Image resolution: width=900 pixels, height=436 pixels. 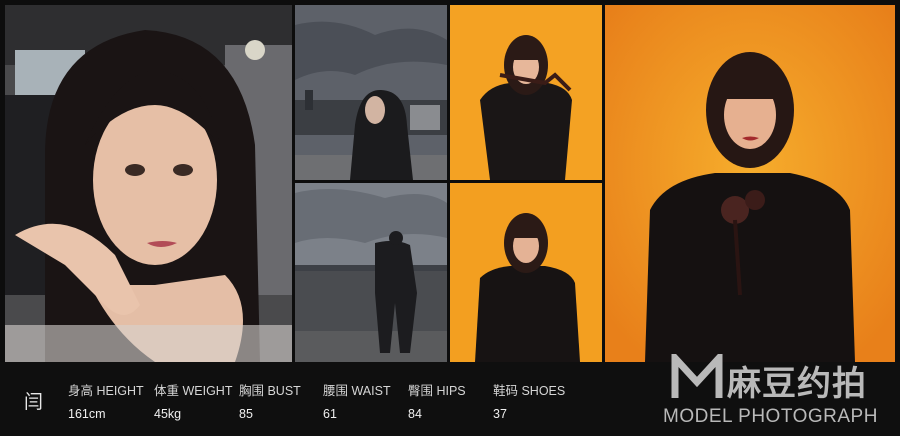 I want to click on stat-height-label: 身高 HEIGHT, so click(x=106, y=391).